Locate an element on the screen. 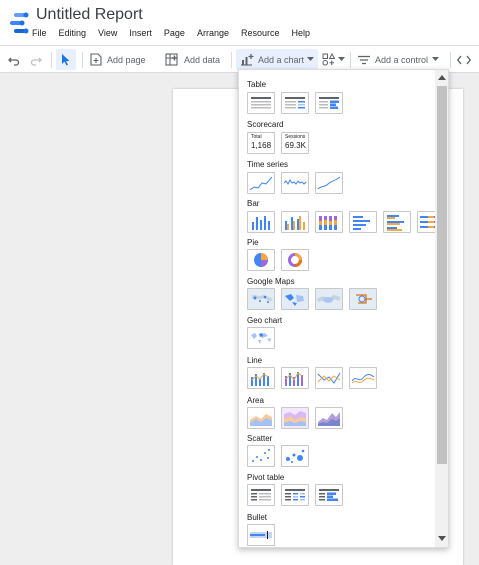 This screenshot has height=565, width=479. chart-option-column is located at coordinates (261, 222).